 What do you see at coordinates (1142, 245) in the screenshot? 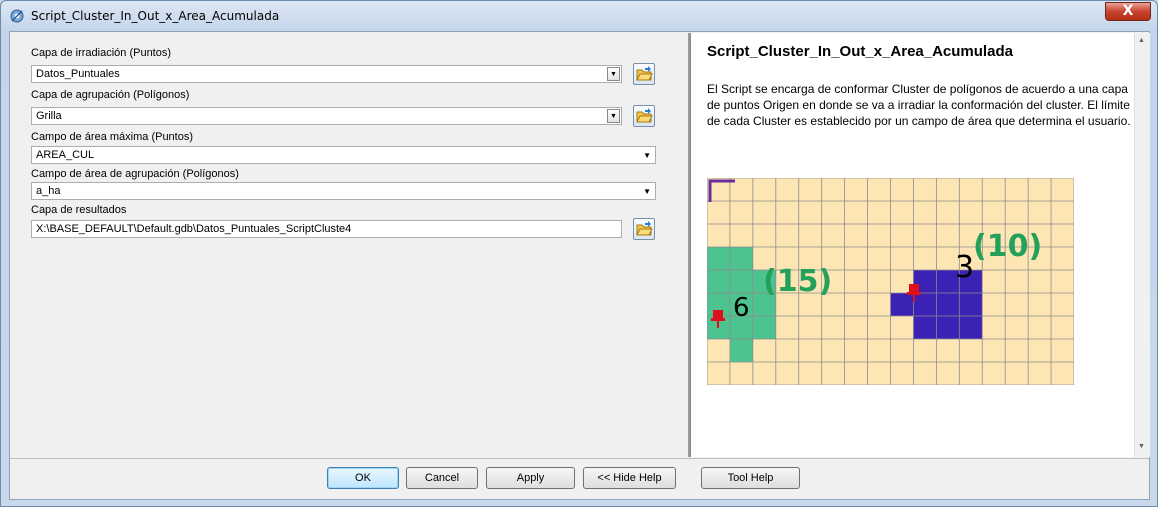
I see `help-scrollbar: ▲ ▼` at bounding box center [1142, 245].